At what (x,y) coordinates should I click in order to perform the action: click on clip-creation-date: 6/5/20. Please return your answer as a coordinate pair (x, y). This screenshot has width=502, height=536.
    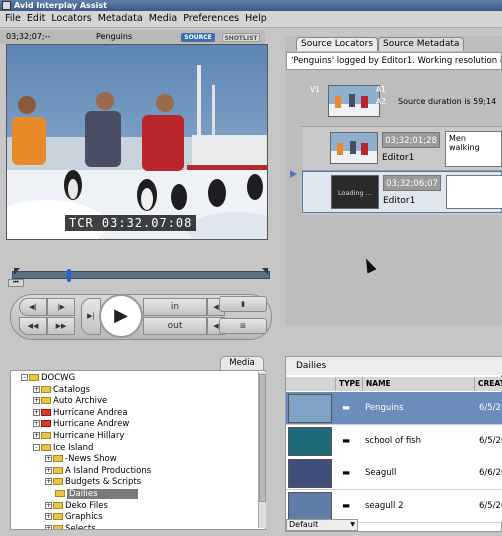
    Looking at the image, I should click on (490, 440).